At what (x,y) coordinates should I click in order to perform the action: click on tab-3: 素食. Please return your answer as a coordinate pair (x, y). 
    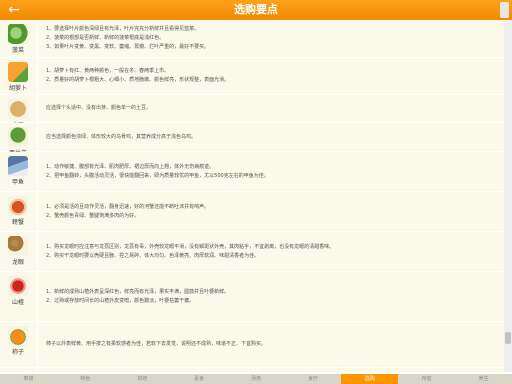
    Looking at the image, I should click on (199, 379).